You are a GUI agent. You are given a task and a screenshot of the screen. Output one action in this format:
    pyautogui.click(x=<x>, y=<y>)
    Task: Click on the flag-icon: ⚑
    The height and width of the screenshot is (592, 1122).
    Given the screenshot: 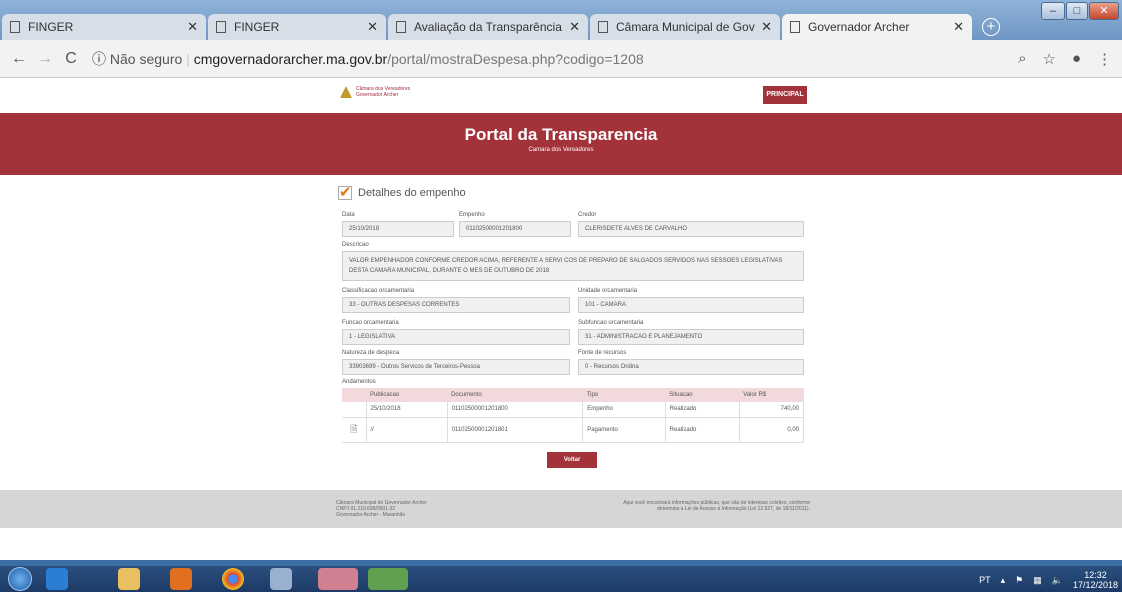 What is the action you would take?
    pyautogui.click(x=1019, y=580)
    